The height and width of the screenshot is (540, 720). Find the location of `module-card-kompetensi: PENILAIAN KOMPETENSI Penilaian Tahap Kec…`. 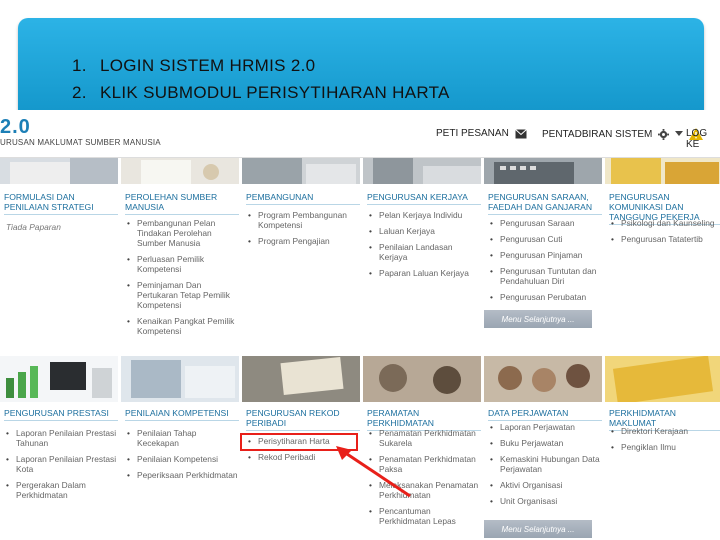

module-card-kompetensi: PENILAIAN KOMPETENSI Penilaian Tahap Kec… is located at coordinates (180, 448).